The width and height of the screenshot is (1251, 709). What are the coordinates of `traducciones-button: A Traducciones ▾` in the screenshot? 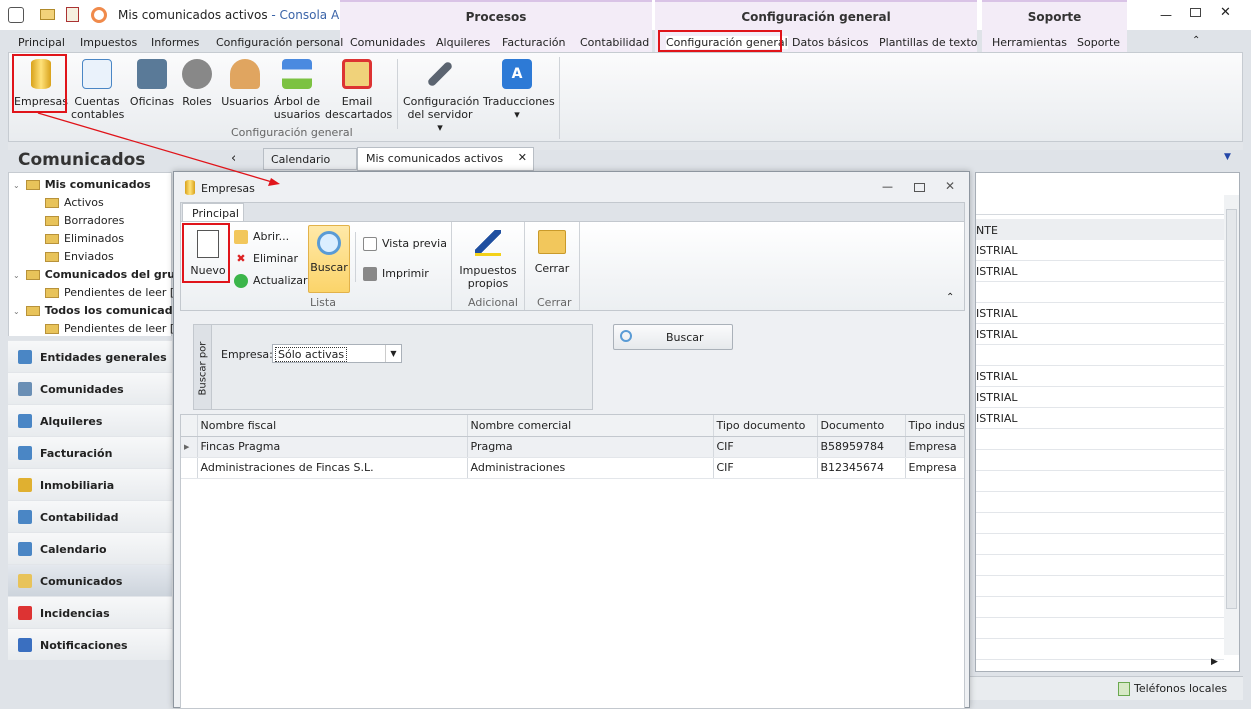 It's located at (519, 89).